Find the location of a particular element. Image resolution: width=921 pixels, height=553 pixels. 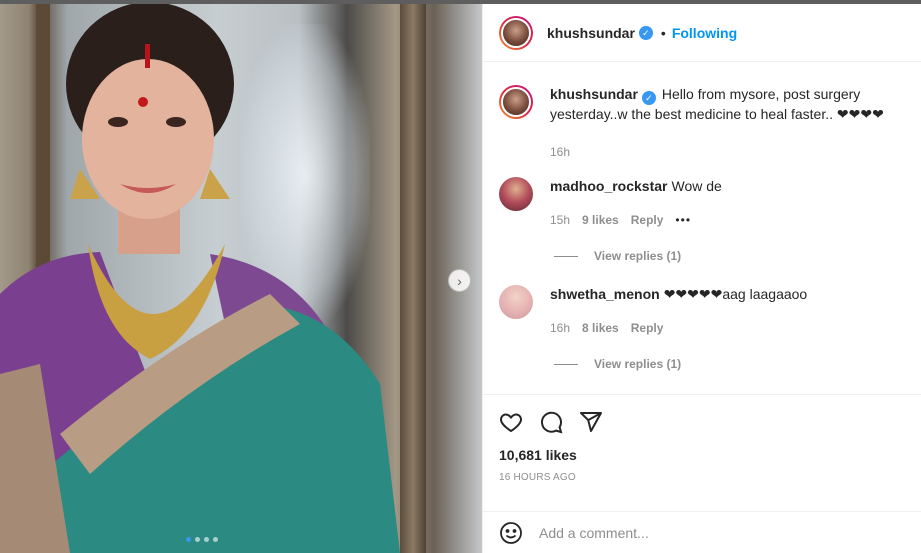

comment-username: shwetha_menon is located at coordinates (605, 294).